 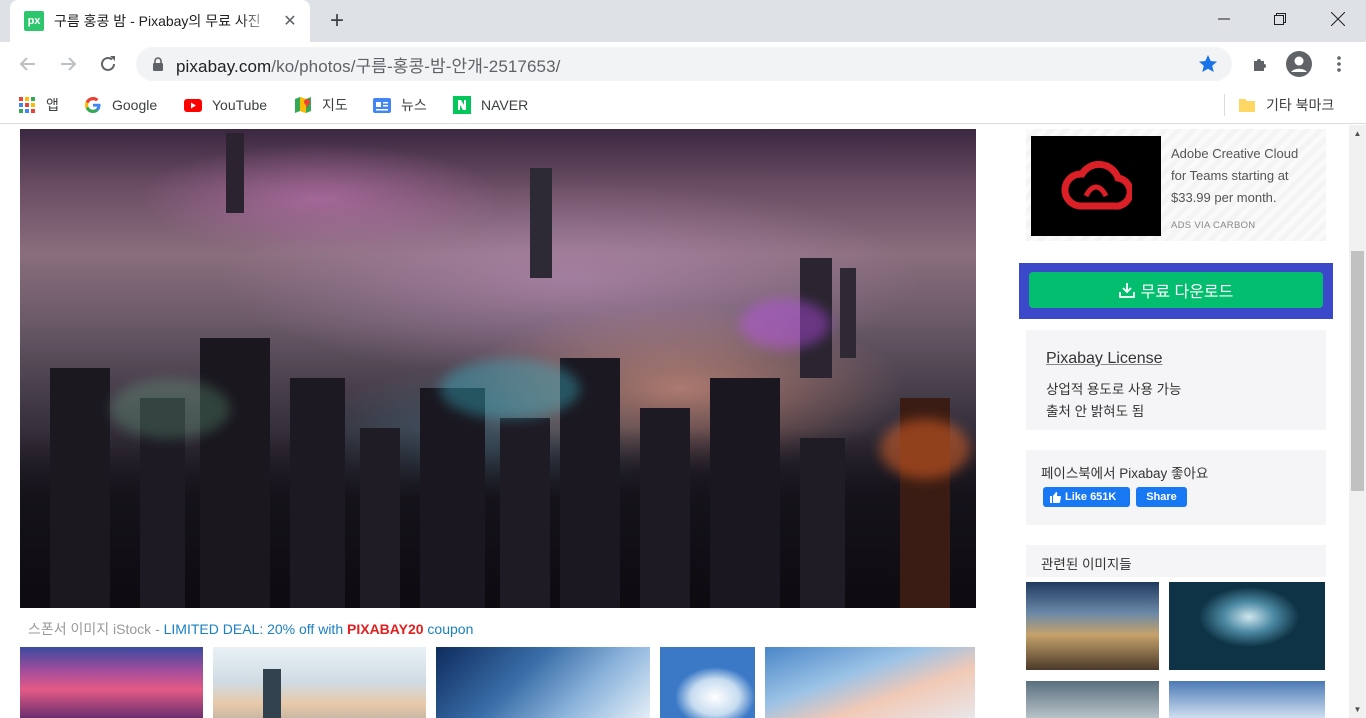 I want to click on tab-title: 구름 홍콩 밤 - Pixabay의 무료 사진, so click(x=157, y=21).